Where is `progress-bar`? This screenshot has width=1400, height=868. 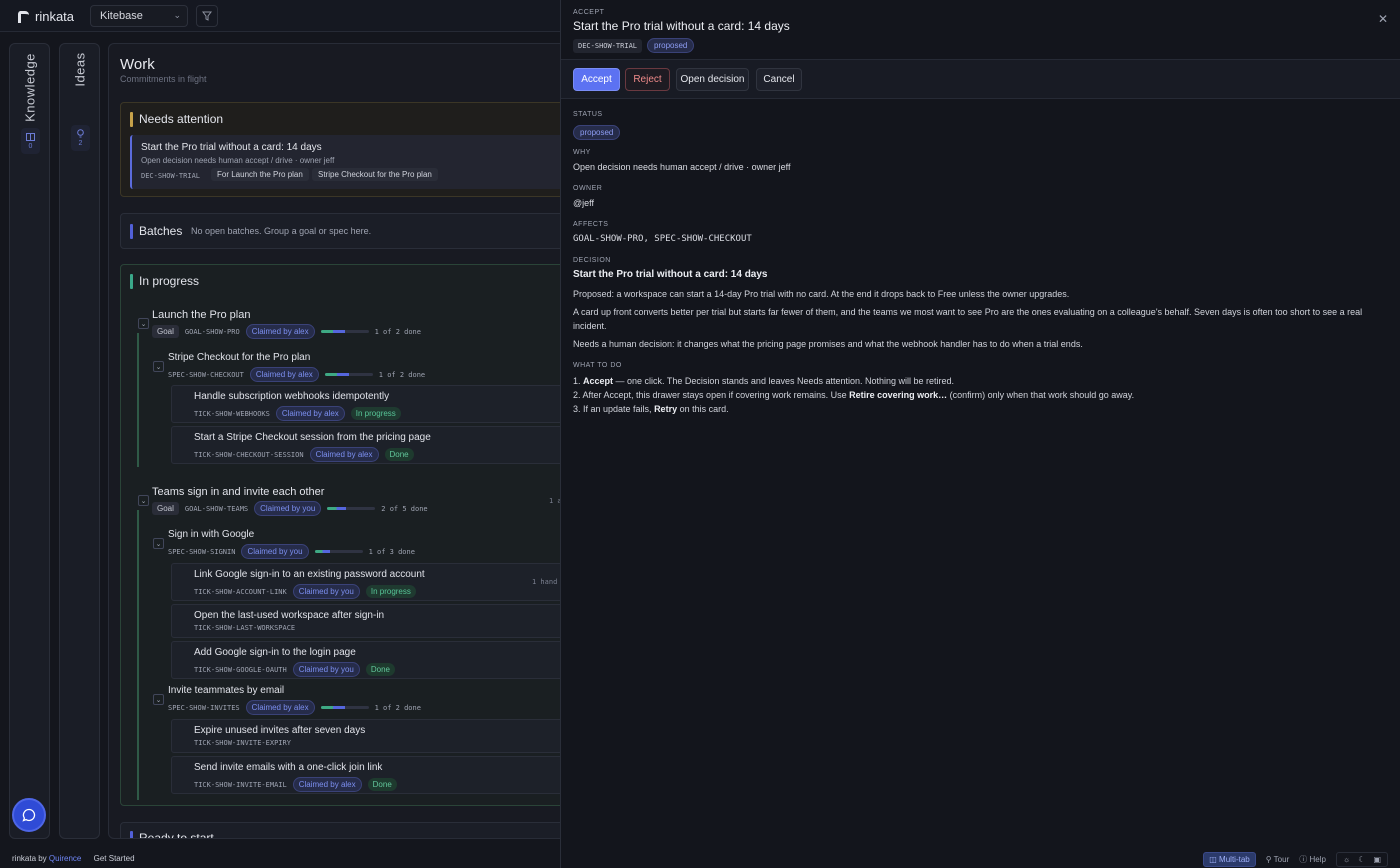
progress-bar is located at coordinates (351, 508).